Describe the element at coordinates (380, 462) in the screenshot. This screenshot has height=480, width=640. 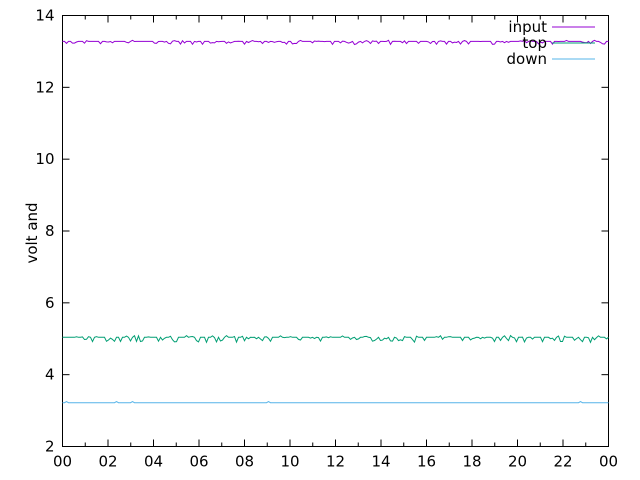
I see `x-tick-label: 14` at that location.